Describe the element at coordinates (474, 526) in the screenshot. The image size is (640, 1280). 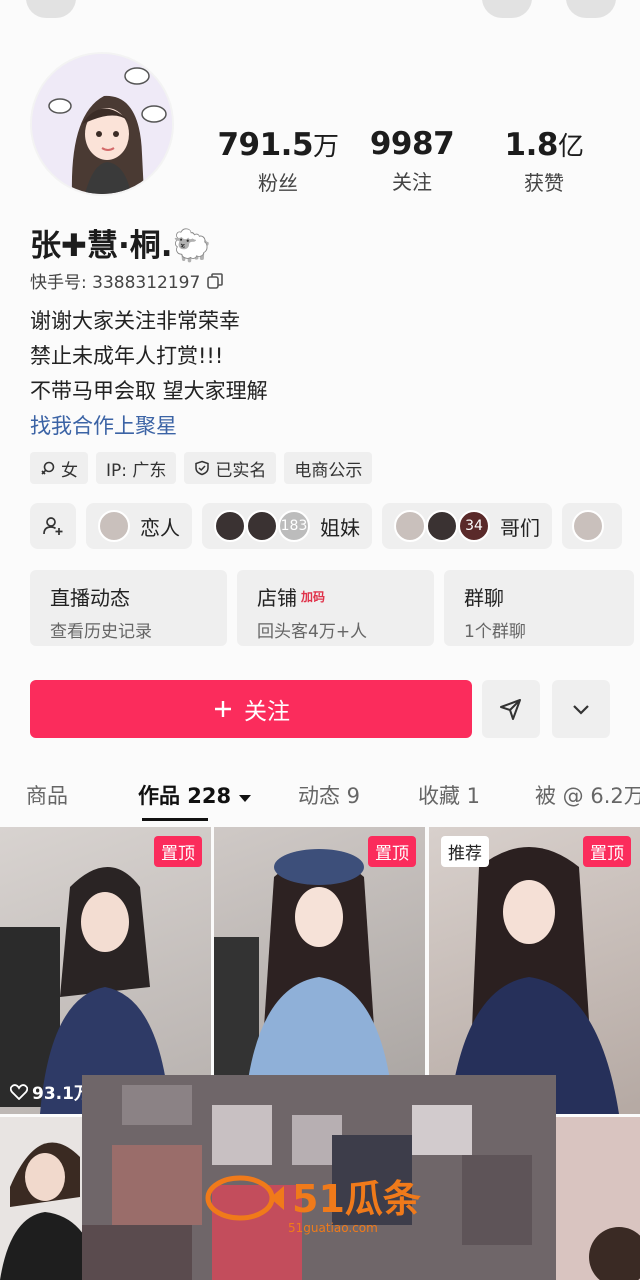
I see `relation-count: 34` at that location.